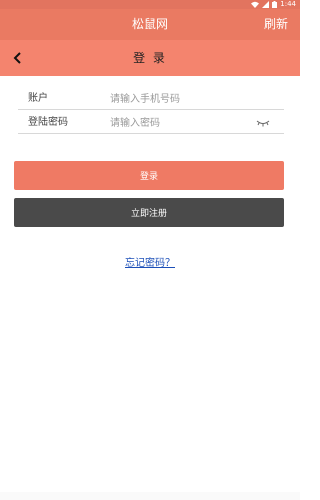  I want to click on sub-header: 登 录, so click(150, 58).